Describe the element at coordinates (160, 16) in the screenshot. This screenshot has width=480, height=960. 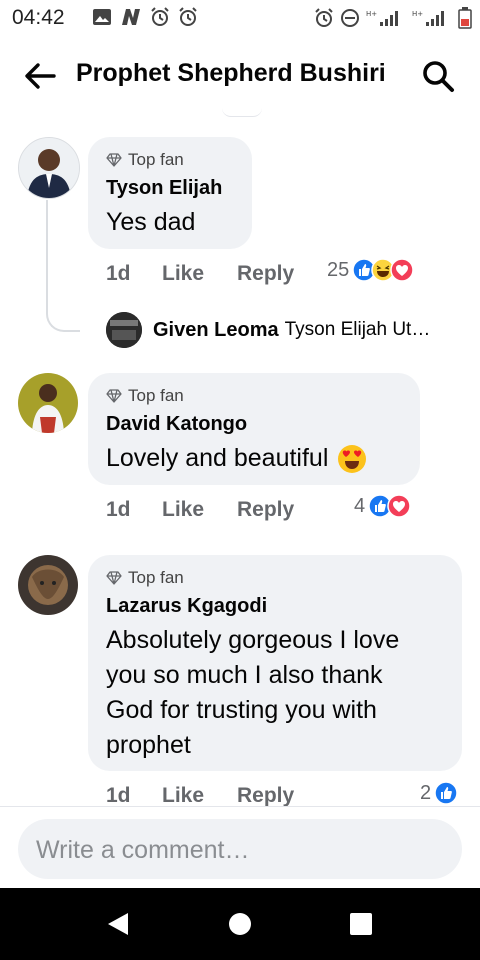
I see `alarm-icon` at that location.